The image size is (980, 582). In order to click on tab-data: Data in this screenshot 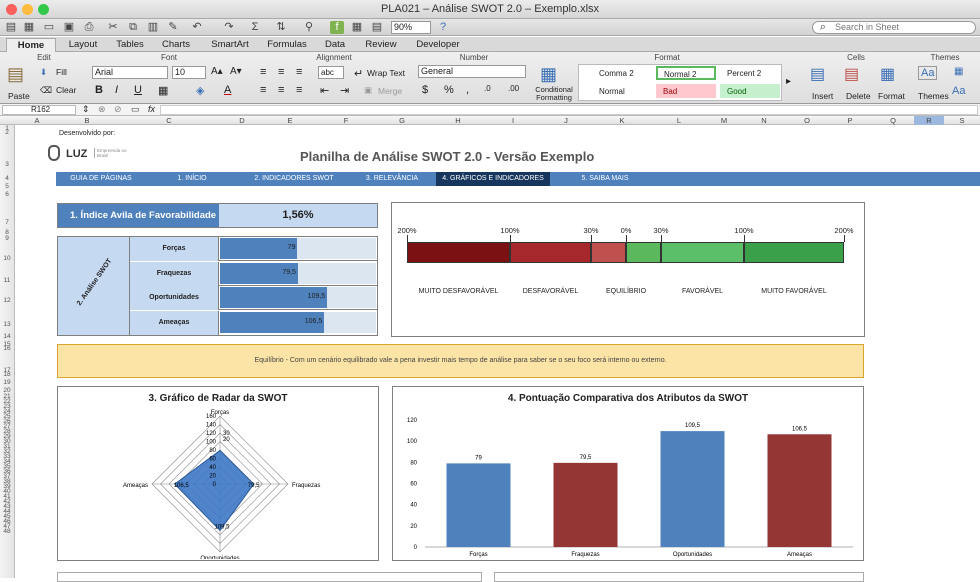, I will do `click(335, 45)`.